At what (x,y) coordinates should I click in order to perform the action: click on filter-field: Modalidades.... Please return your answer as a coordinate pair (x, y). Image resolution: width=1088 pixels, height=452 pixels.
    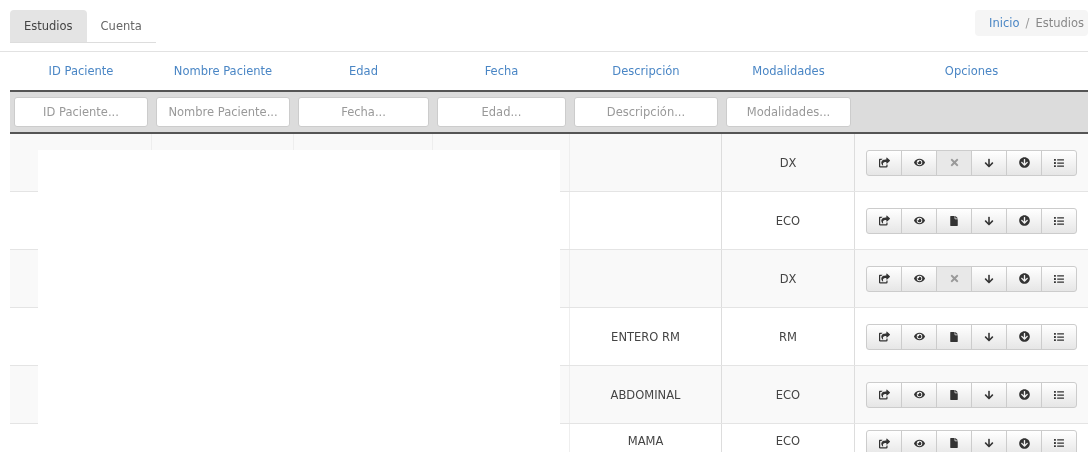
    Looking at the image, I should click on (788, 112).